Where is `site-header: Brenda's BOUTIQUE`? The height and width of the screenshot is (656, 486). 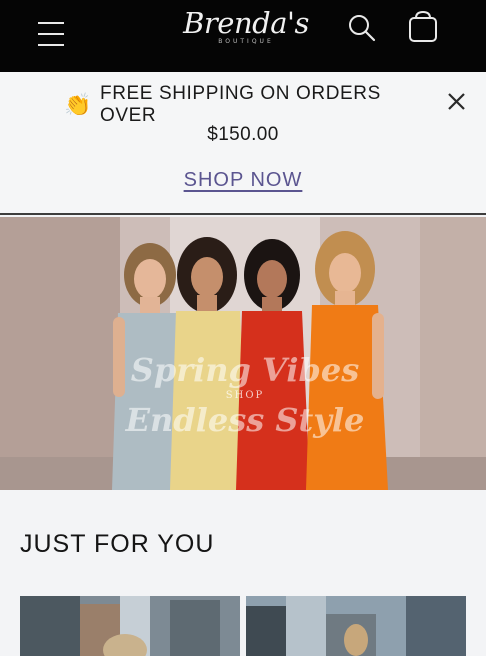
site-header: Brenda's BOUTIQUE is located at coordinates (243, 36).